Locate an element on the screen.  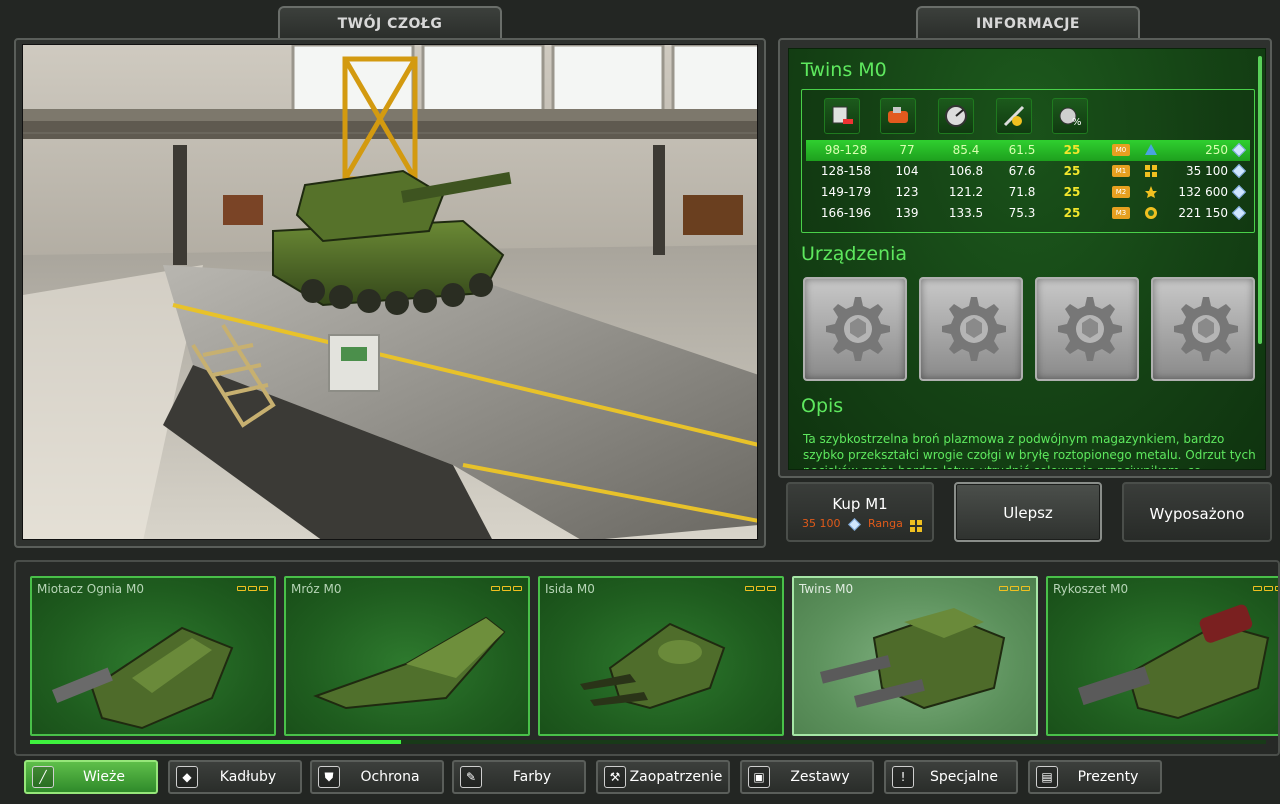
kit-icon: ▣ is located at coordinates (759, 777).